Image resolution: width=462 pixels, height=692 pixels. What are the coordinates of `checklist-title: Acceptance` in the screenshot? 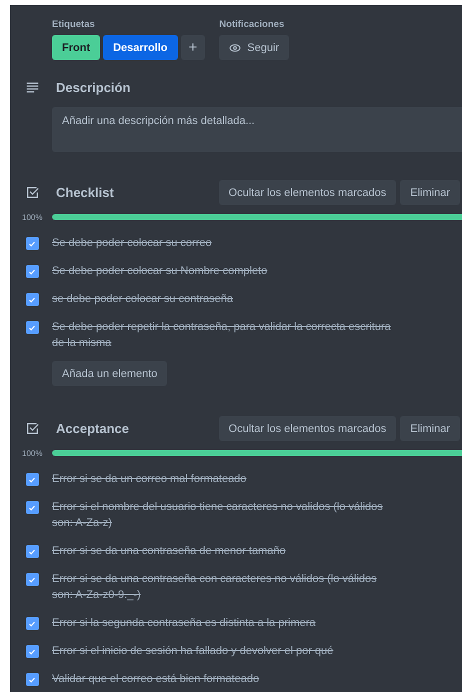 It's located at (93, 428).